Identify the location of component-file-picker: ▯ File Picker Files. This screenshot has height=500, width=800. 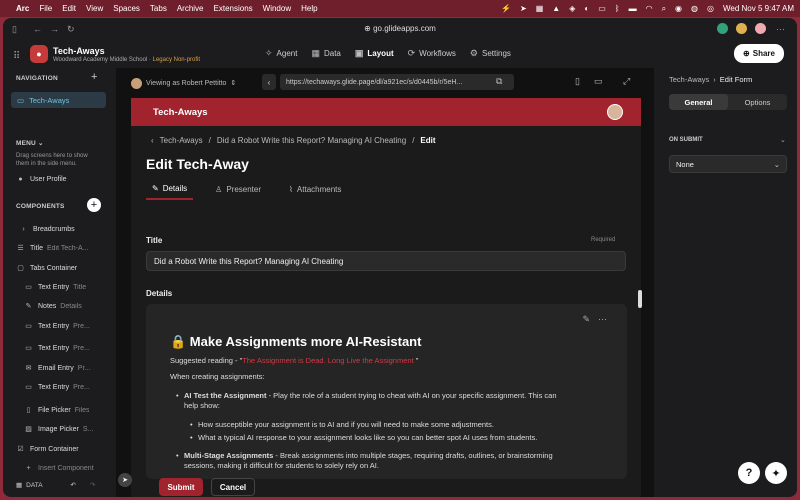
(59, 410).